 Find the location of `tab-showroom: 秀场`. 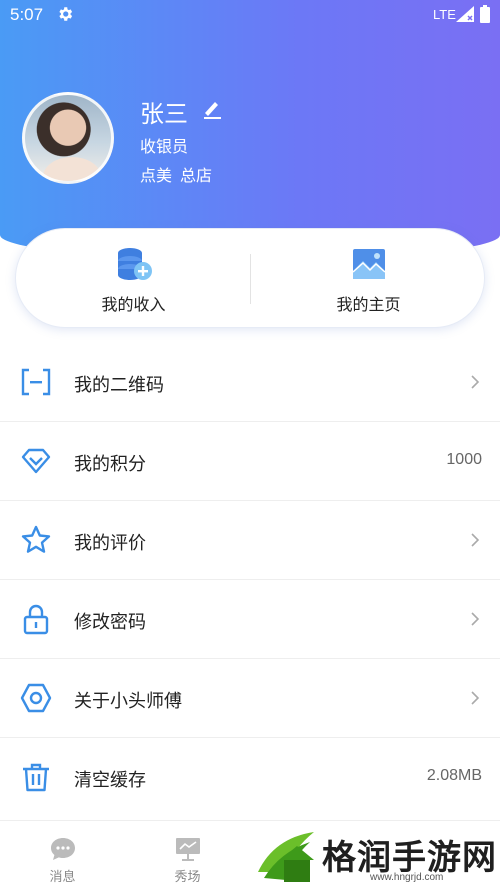

tab-showroom: 秀场 is located at coordinates (187, 855).